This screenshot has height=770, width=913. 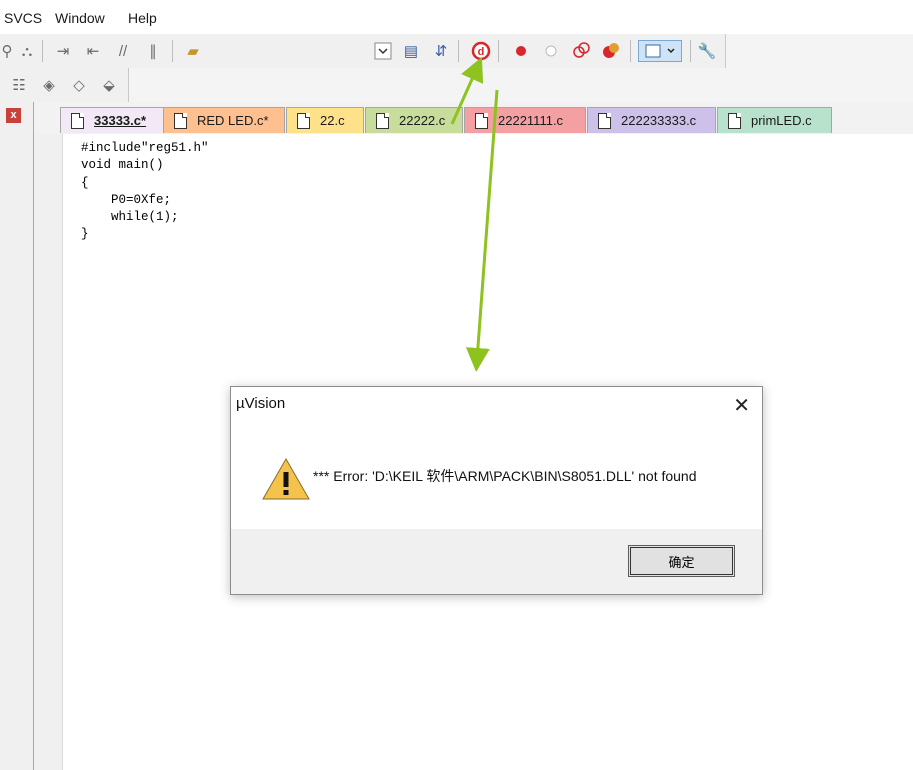 I want to click on dialog-title: µVision, so click(x=261, y=403).